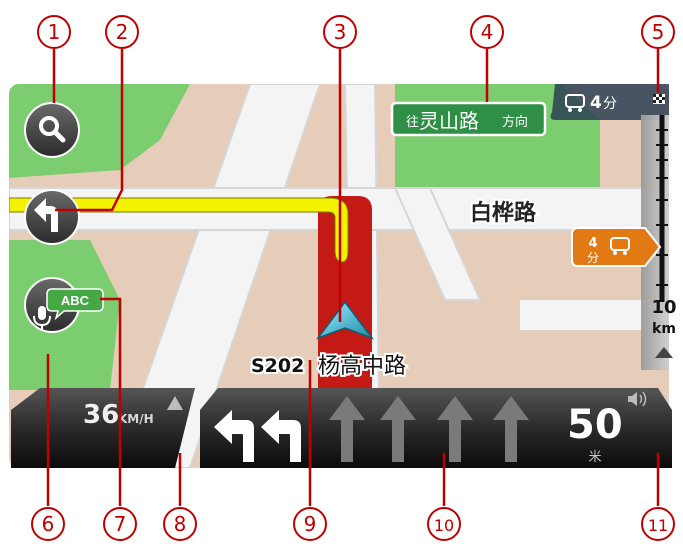  I want to click on lane-signpost: 往 灵山路 方向, so click(468, 119).